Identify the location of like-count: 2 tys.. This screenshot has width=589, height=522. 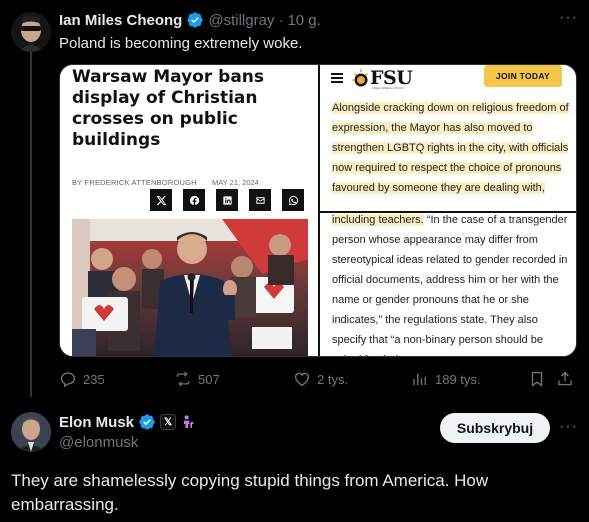
(333, 379).